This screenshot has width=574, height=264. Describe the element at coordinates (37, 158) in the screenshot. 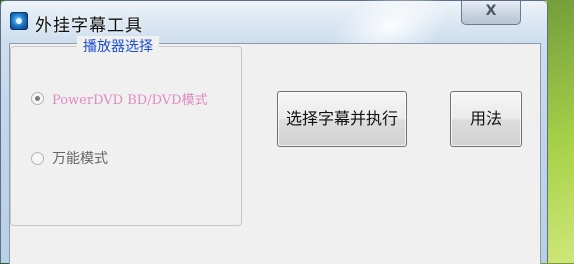

I see `radio-indicator` at that location.